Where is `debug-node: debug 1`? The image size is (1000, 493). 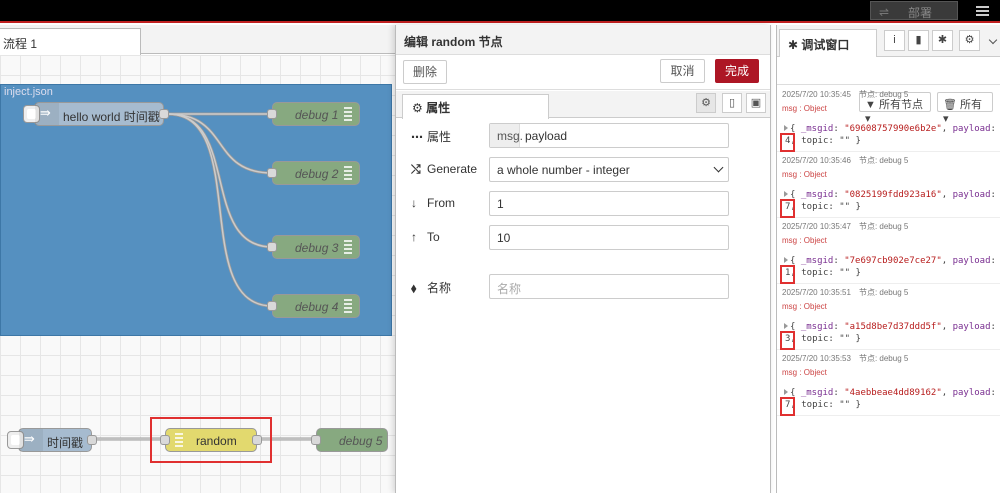 debug-node: debug 1 is located at coordinates (313, 114).